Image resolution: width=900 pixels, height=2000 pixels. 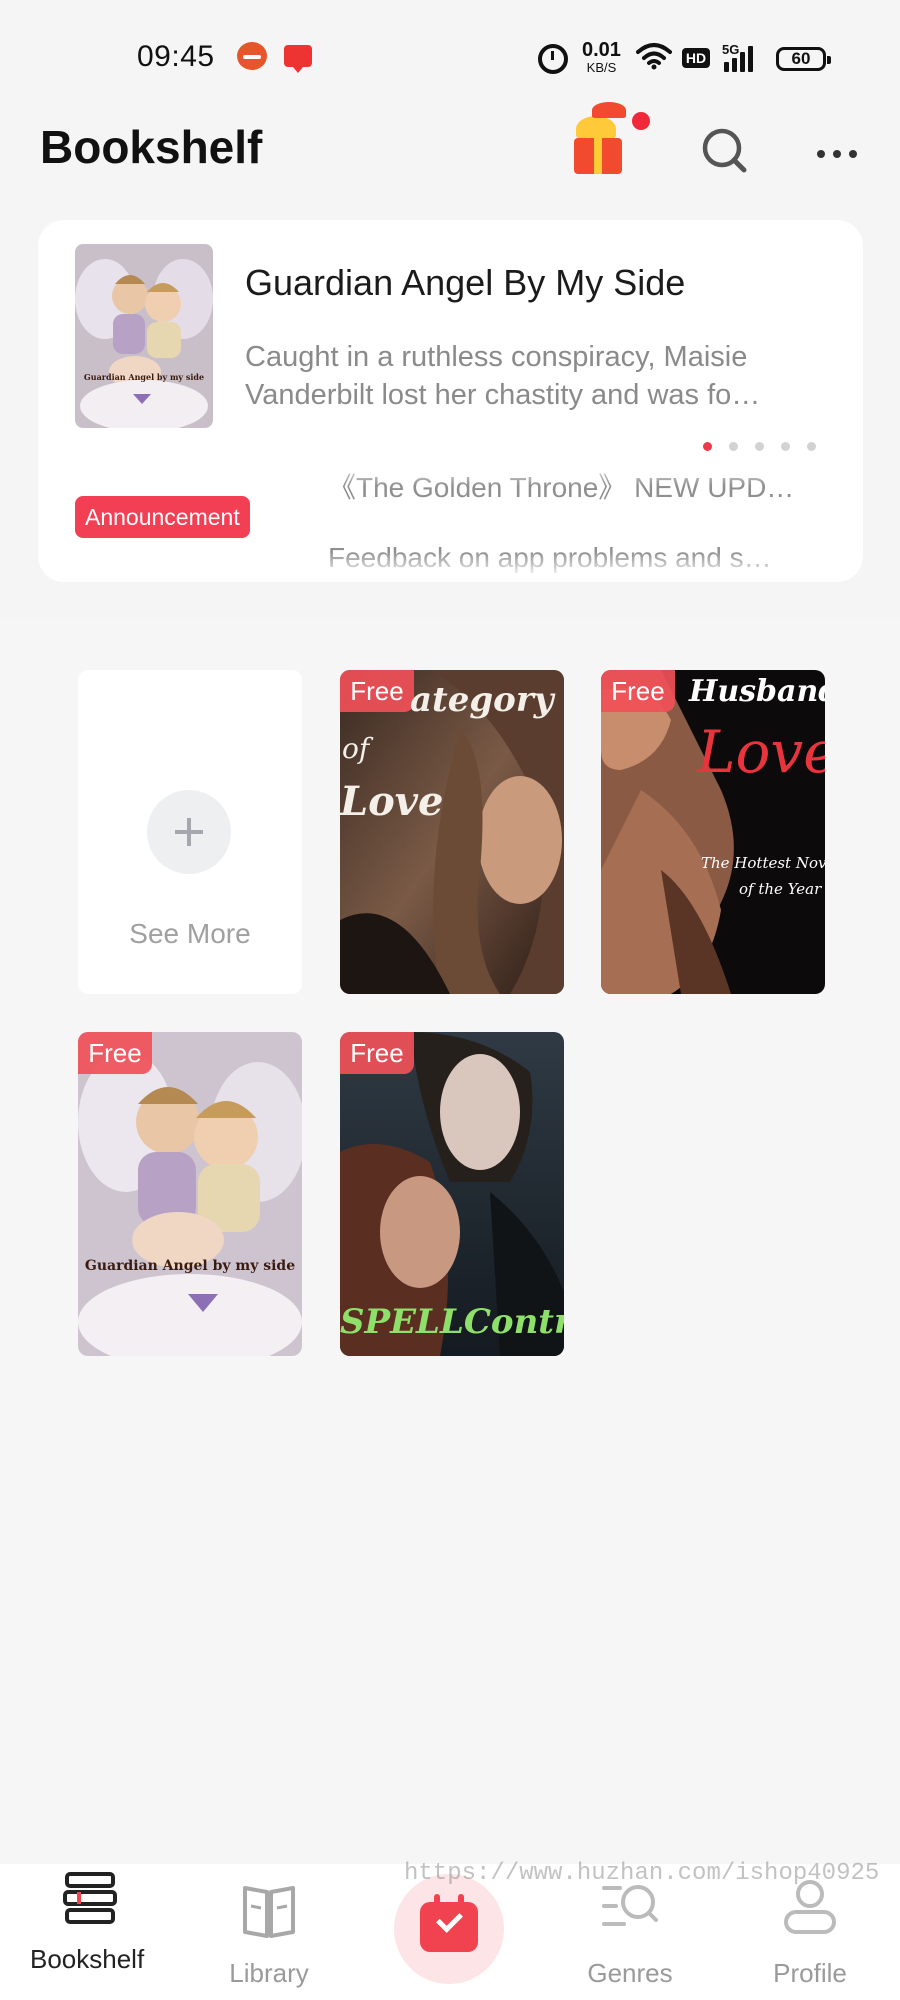 I want to click on alarm-icon, so click(x=553, y=59).